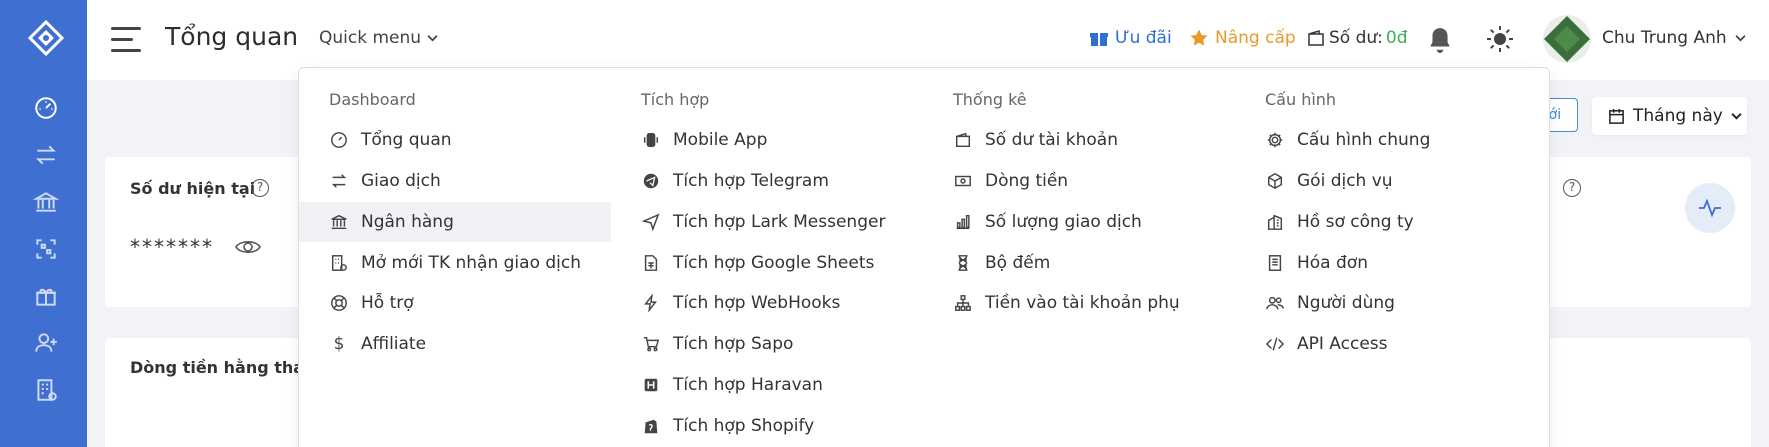 Image resolution: width=1769 pixels, height=447 pixels. What do you see at coordinates (1079, 263) in the screenshot?
I see `menu-item-counter: Bộ đếm` at bounding box center [1079, 263].